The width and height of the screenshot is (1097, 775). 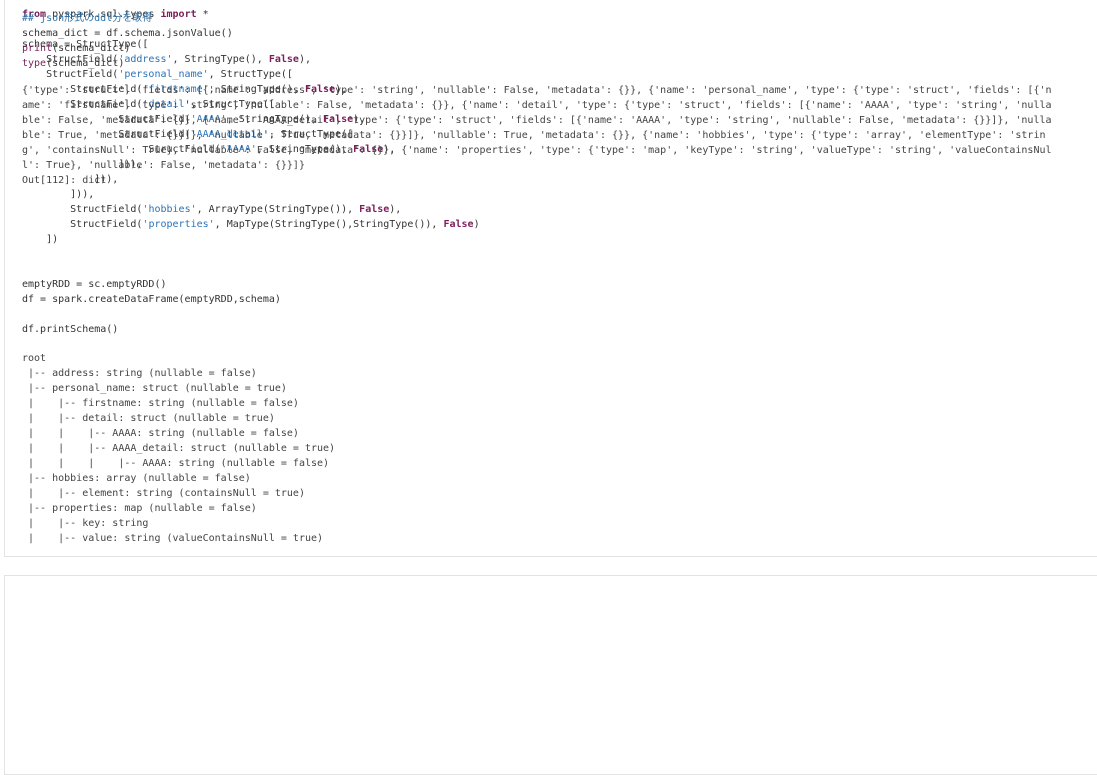 What do you see at coordinates (139, 508) in the screenshot?
I see `output-line: |-- properties: map (nullable = false)` at bounding box center [139, 508].